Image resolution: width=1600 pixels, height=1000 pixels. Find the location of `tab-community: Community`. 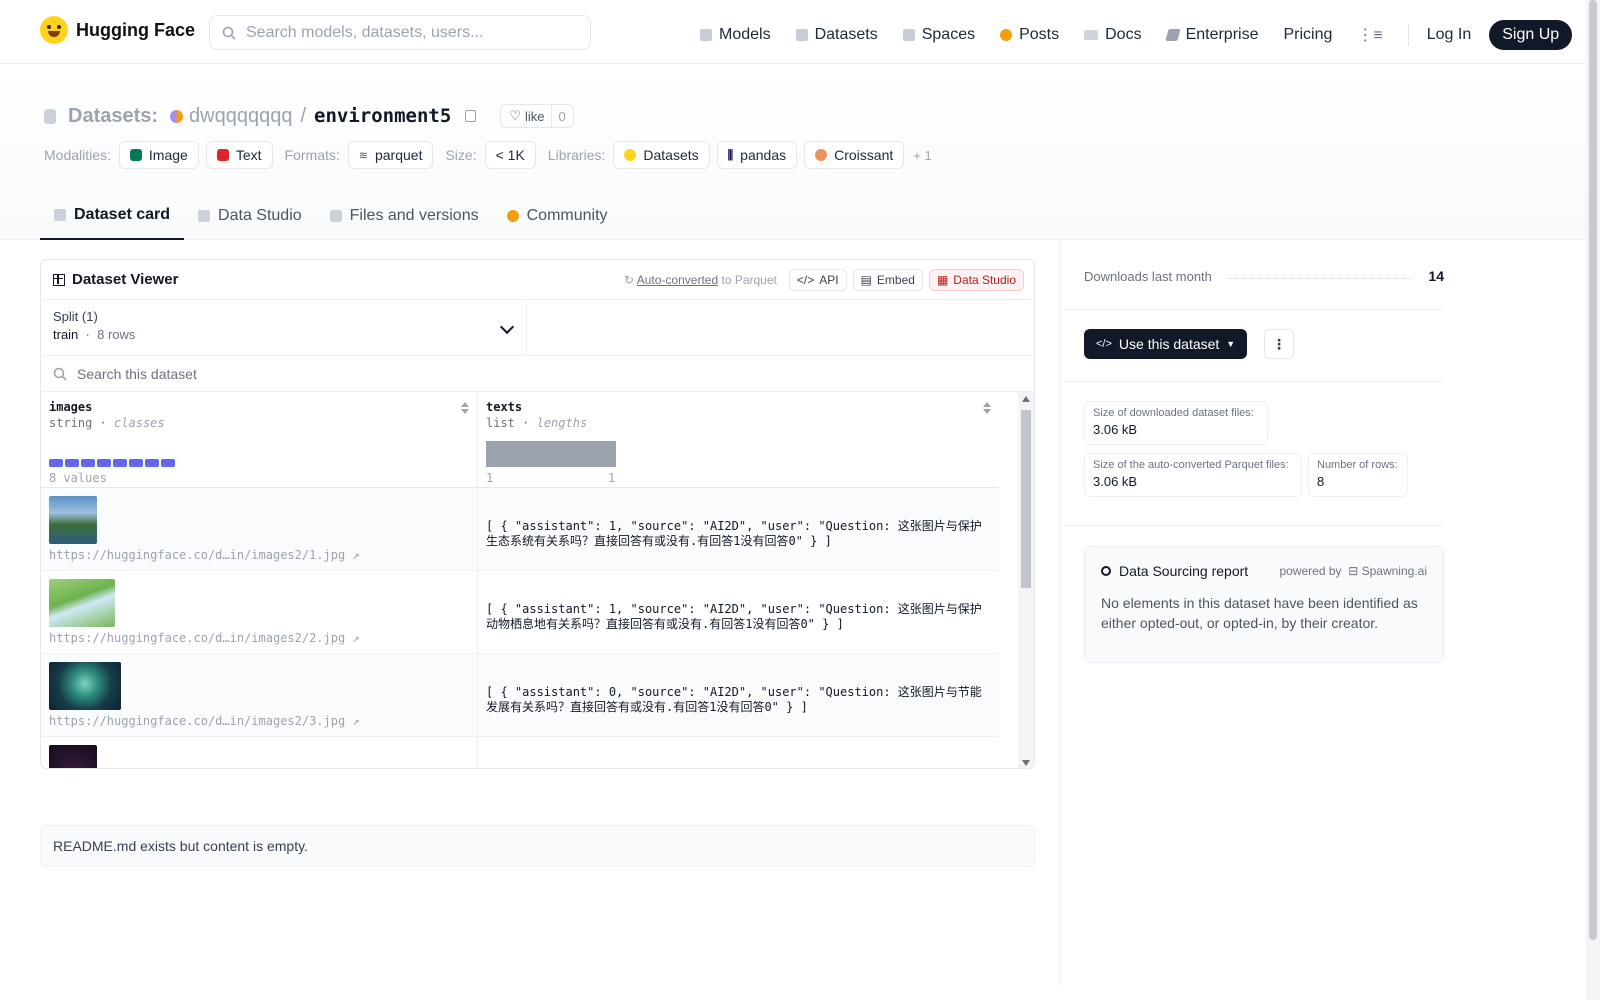

tab-community: Community is located at coordinates (557, 216).